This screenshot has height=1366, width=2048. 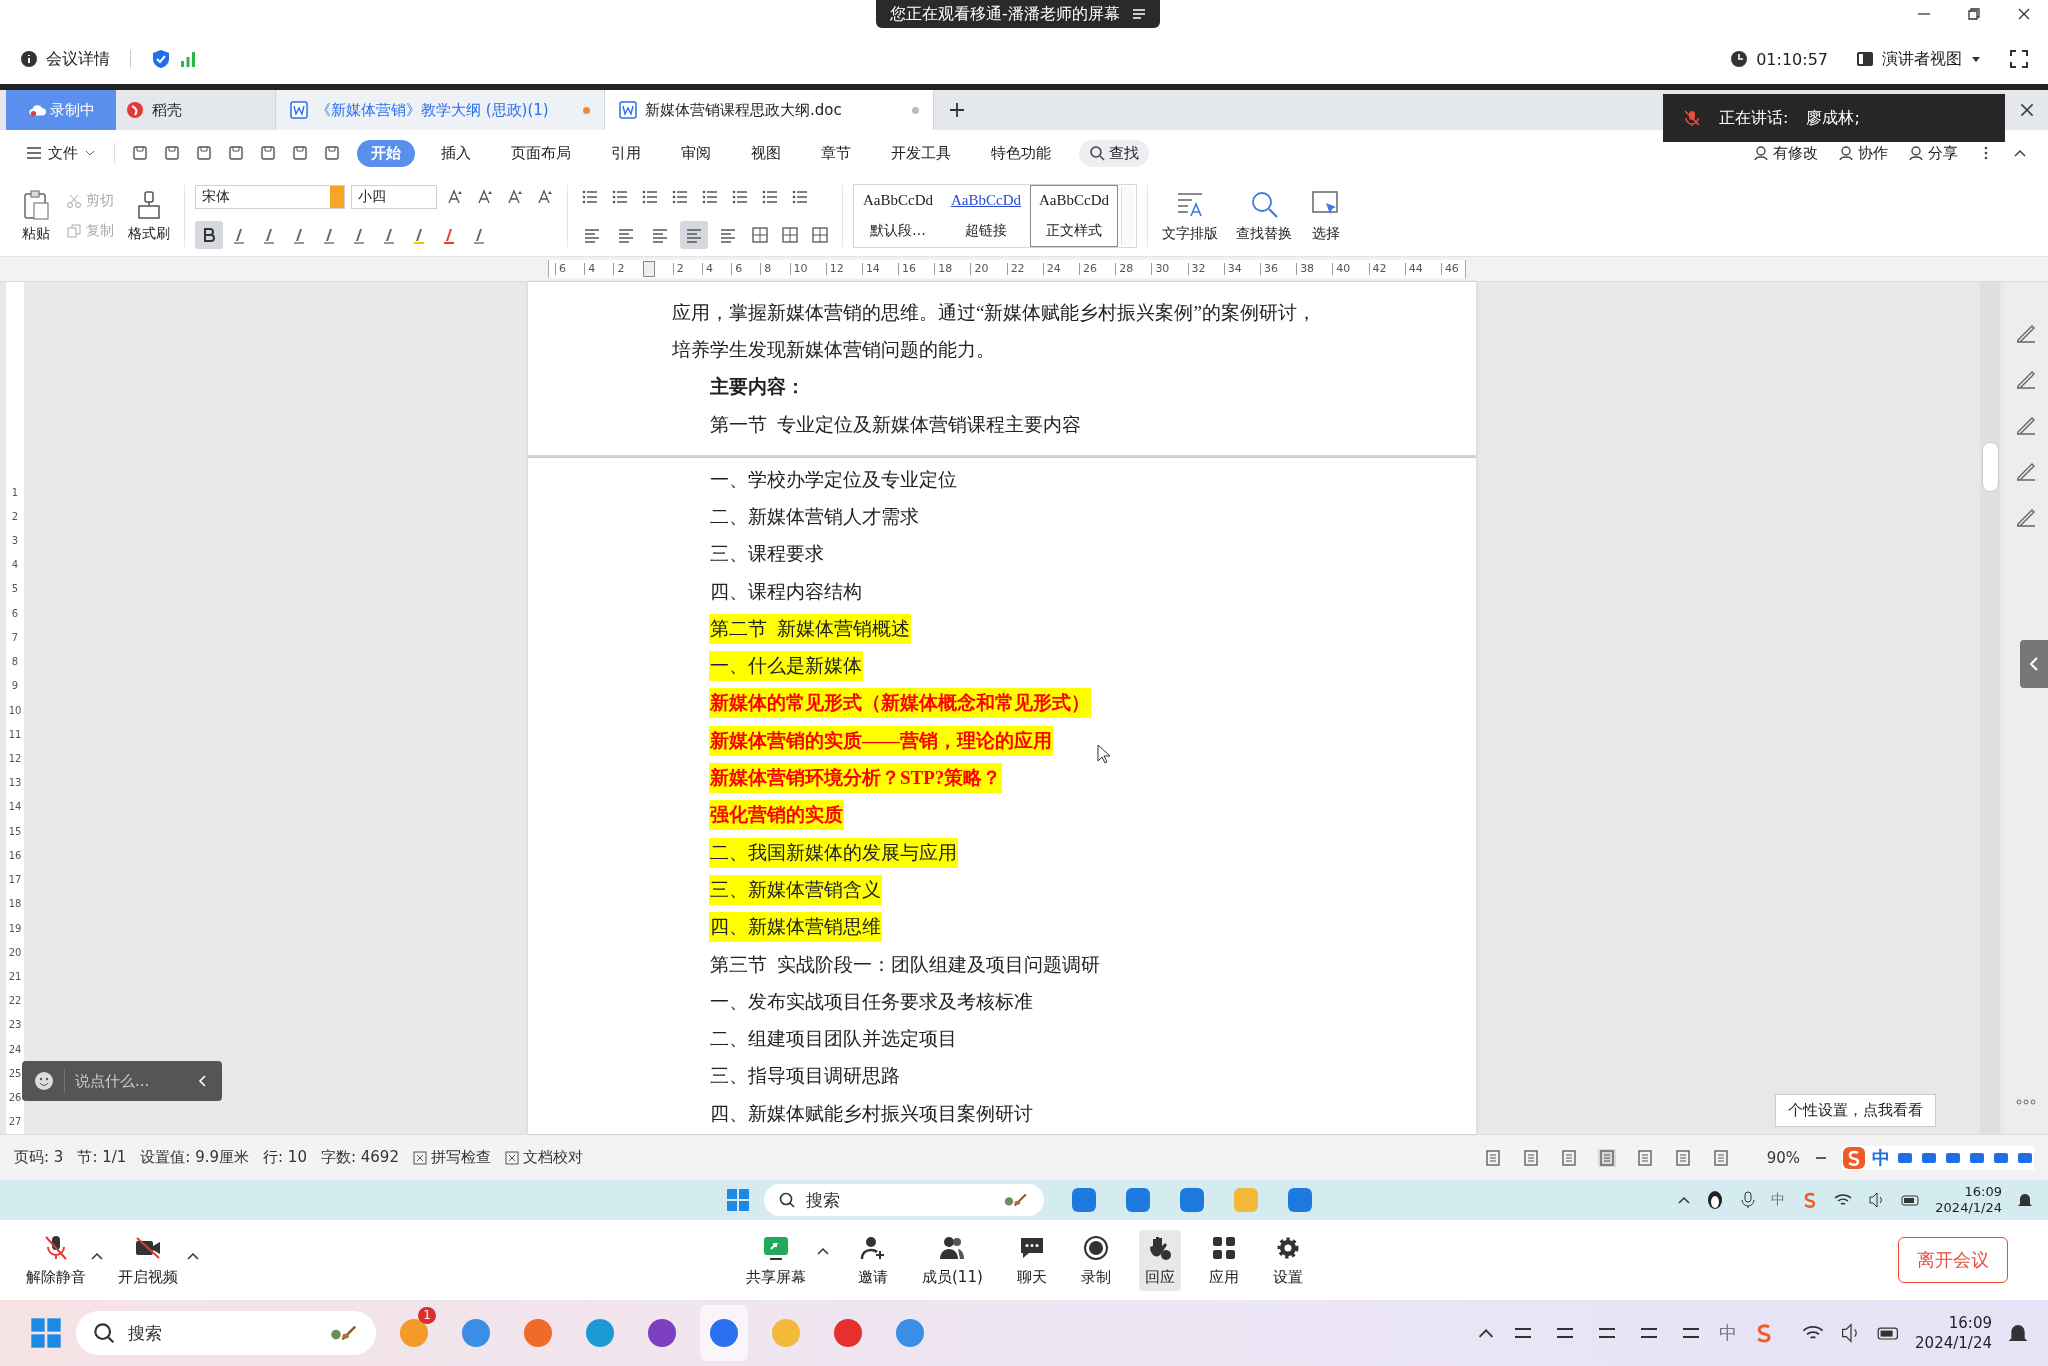 What do you see at coordinates (696, 153) in the screenshot?
I see `ribbon-tab: 审阅` at bounding box center [696, 153].